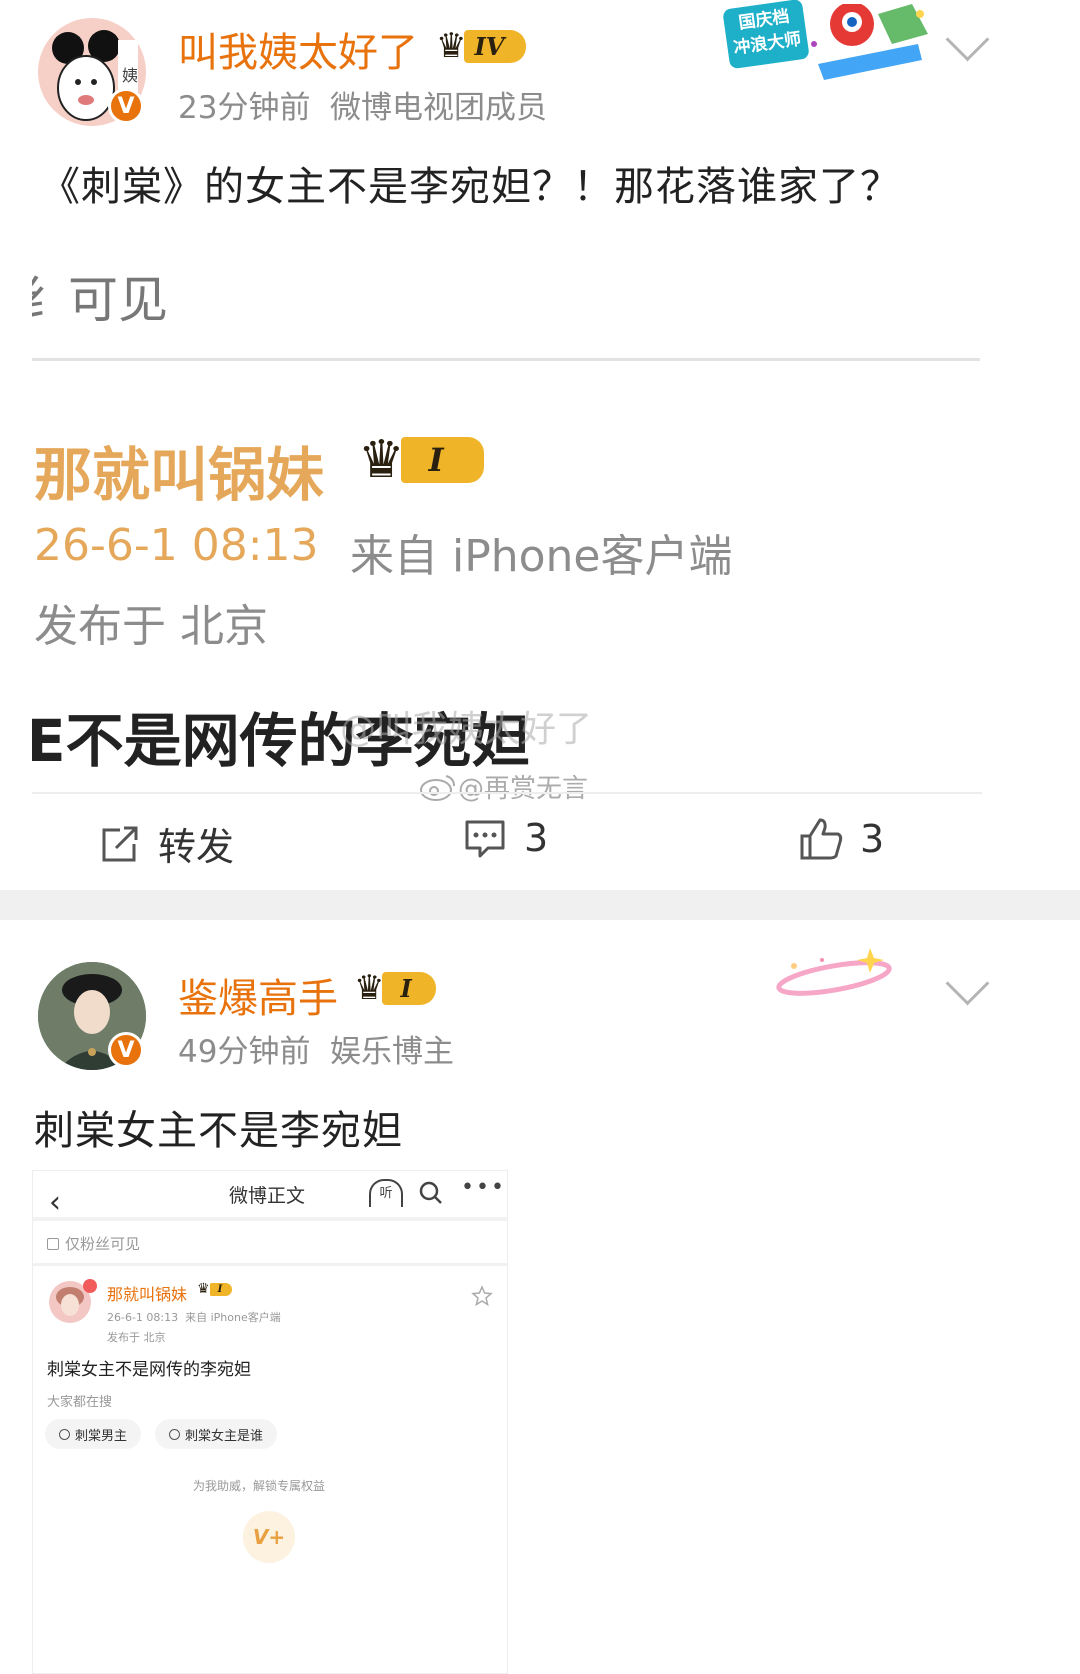  What do you see at coordinates (176, 545) in the screenshot?
I see `quoted-datetime: 26-6-1 08:13` at bounding box center [176, 545].